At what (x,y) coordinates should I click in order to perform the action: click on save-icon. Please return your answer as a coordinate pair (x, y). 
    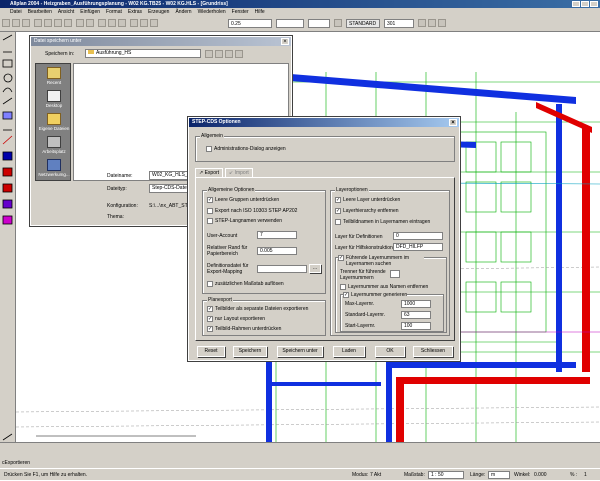
    Looking at the image, I should click on (26, 23).